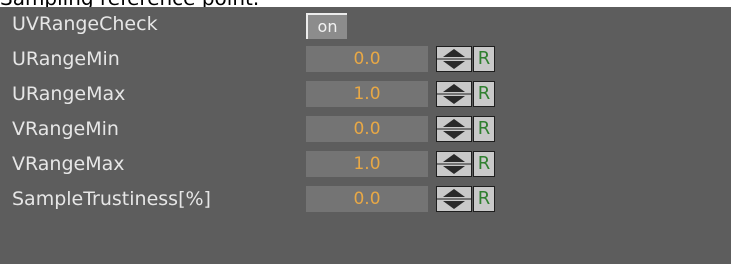 This screenshot has width=731, height=264. What do you see at coordinates (69, 94) in the screenshot?
I see `urangemax-label: URangeMax` at bounding box center [69, 94].